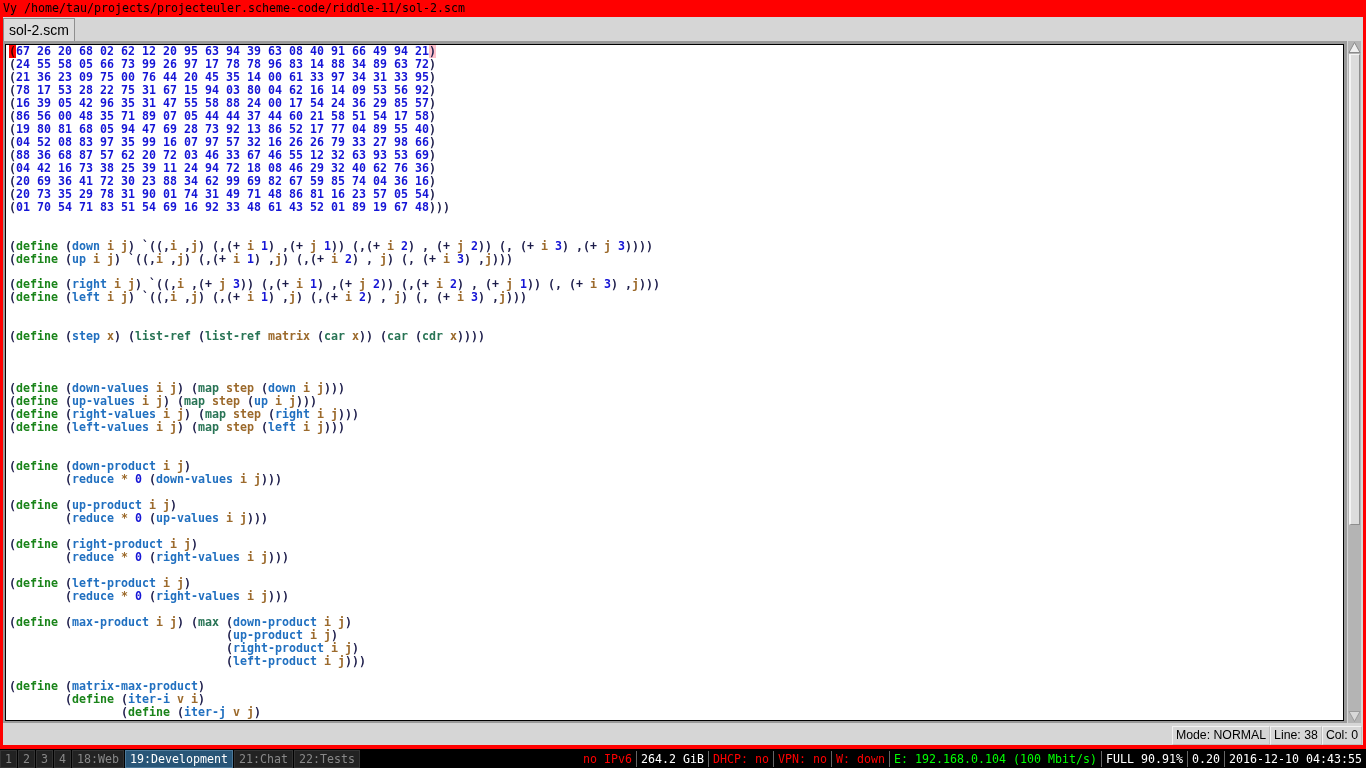 This screenshot has width=1366, height=768. Describe the element at coordinates (44, 758) in the screenshot. I see `workspace-button: 3` at that location.